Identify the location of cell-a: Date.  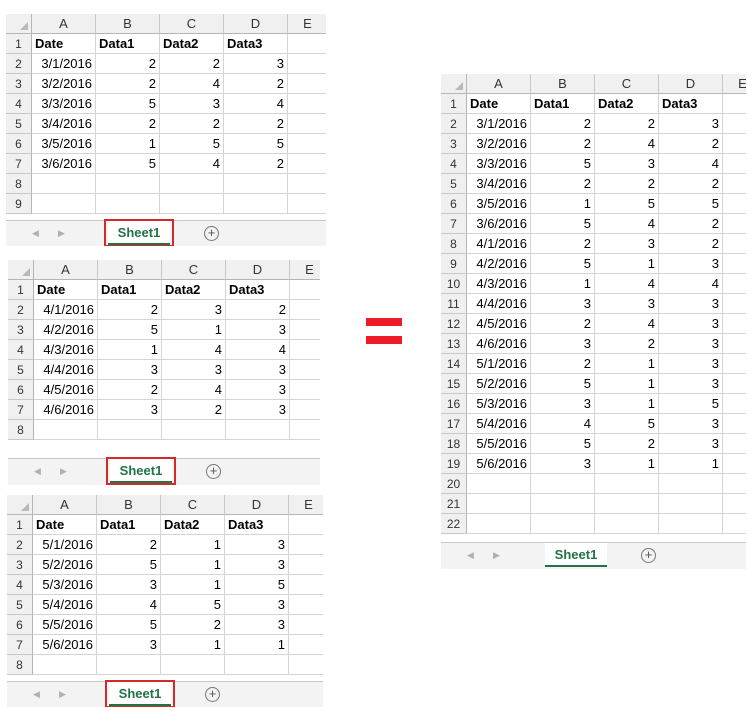
(66, 290).